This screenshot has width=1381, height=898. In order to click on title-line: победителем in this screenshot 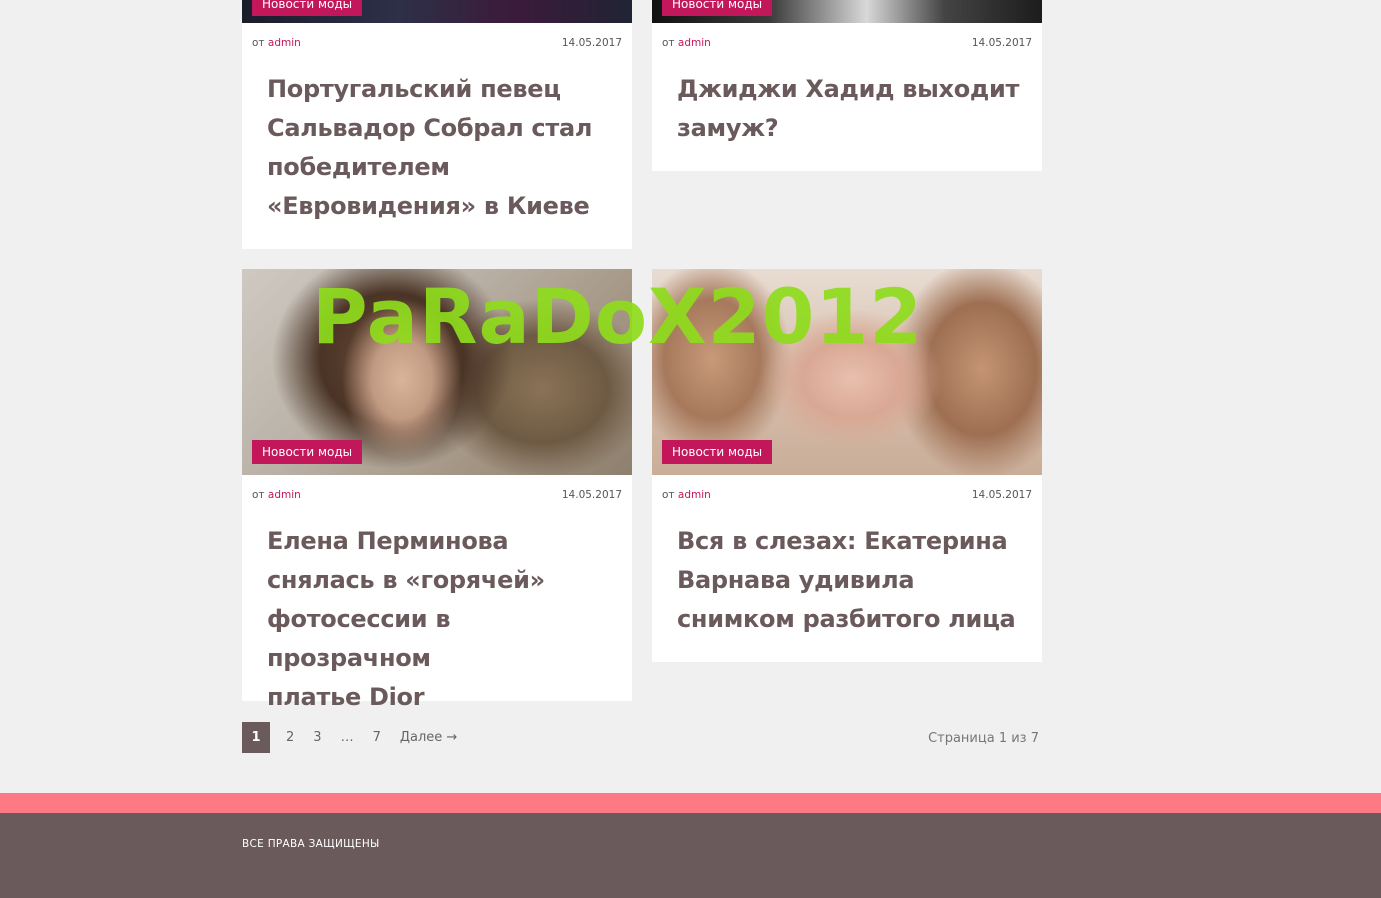, I will do `click(358, 167)`.